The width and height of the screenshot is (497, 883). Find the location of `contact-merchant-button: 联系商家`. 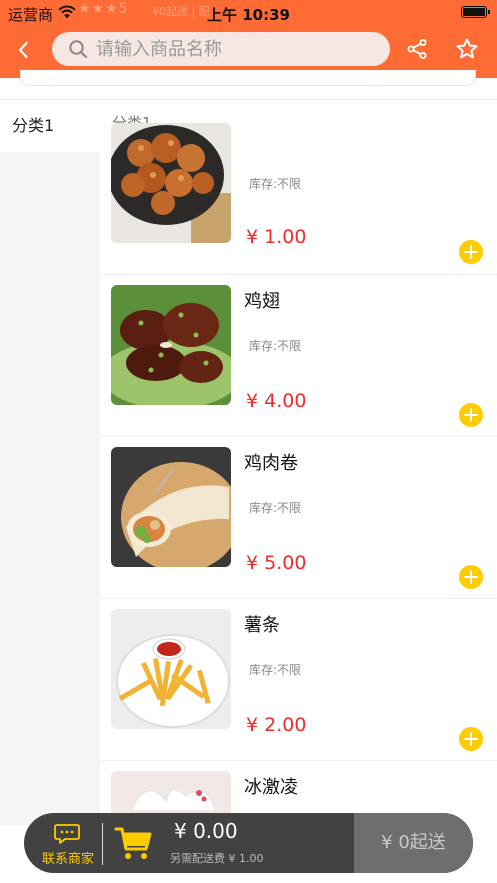

contact-merchant-button: 联系商家 is located at coordinates (63, 843).